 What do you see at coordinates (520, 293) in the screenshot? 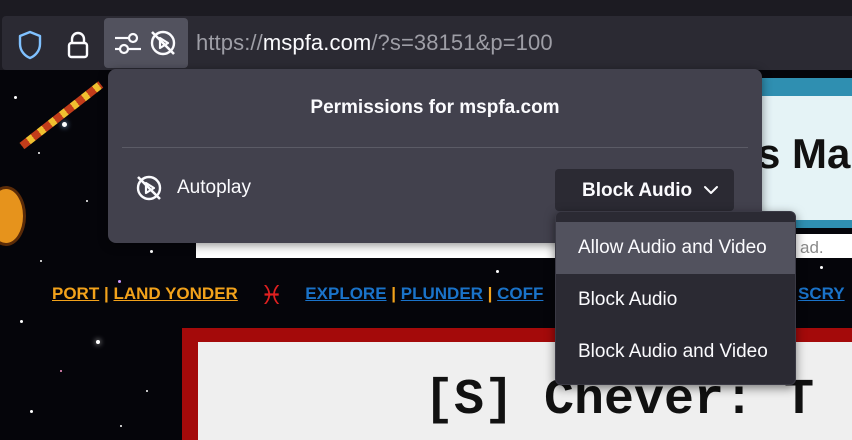
I see `nav-link-coffers: COFF` at bounding box center [520, 293].